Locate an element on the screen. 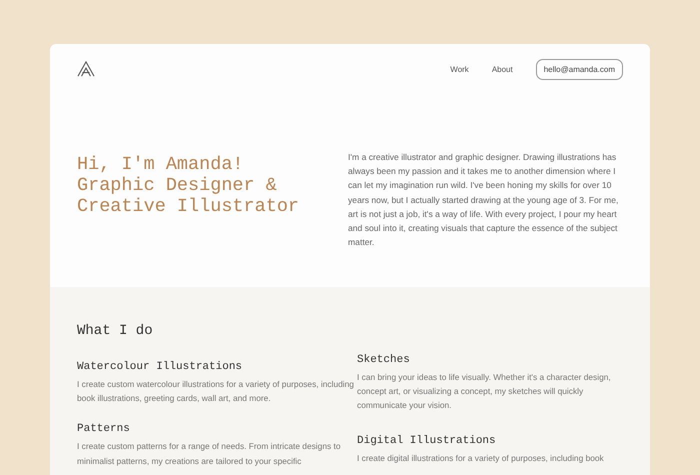 The image size is (700, 475). hero-title: Hi, I'm Amanda! Graphic Designer & Creative Illustrator is located at coordinates (188, 186).